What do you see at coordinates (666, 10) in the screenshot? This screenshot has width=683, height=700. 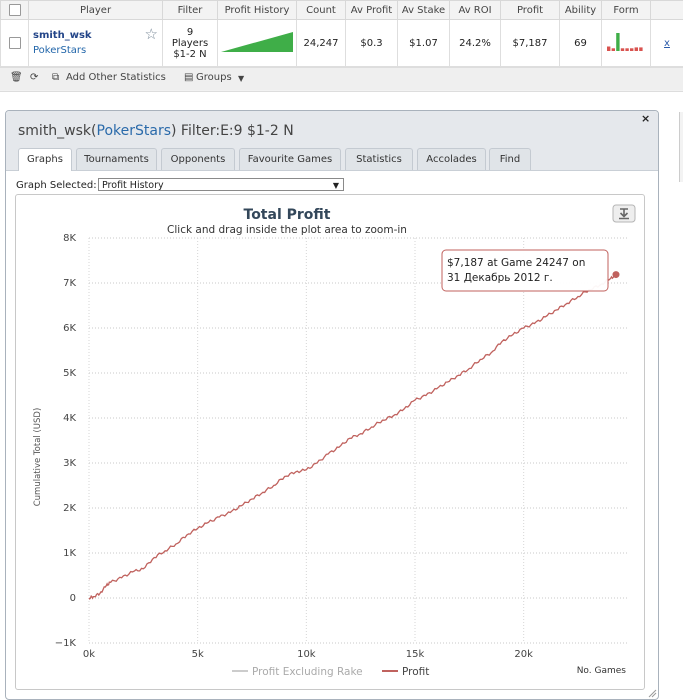 I see `col-remove-header` at bounding box center [666, 10].